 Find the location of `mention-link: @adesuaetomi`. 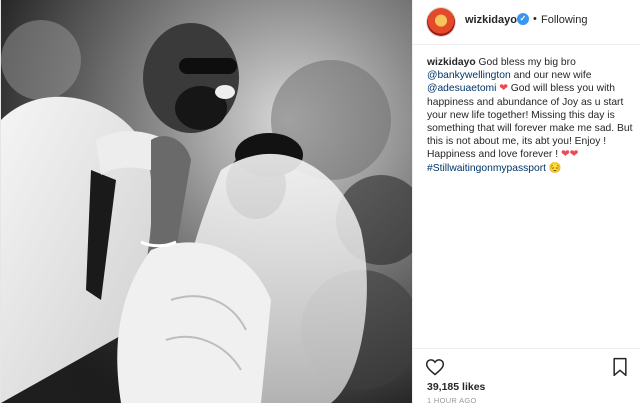

mention-link: @adesuaetomi is located at coordinates (461, 88).